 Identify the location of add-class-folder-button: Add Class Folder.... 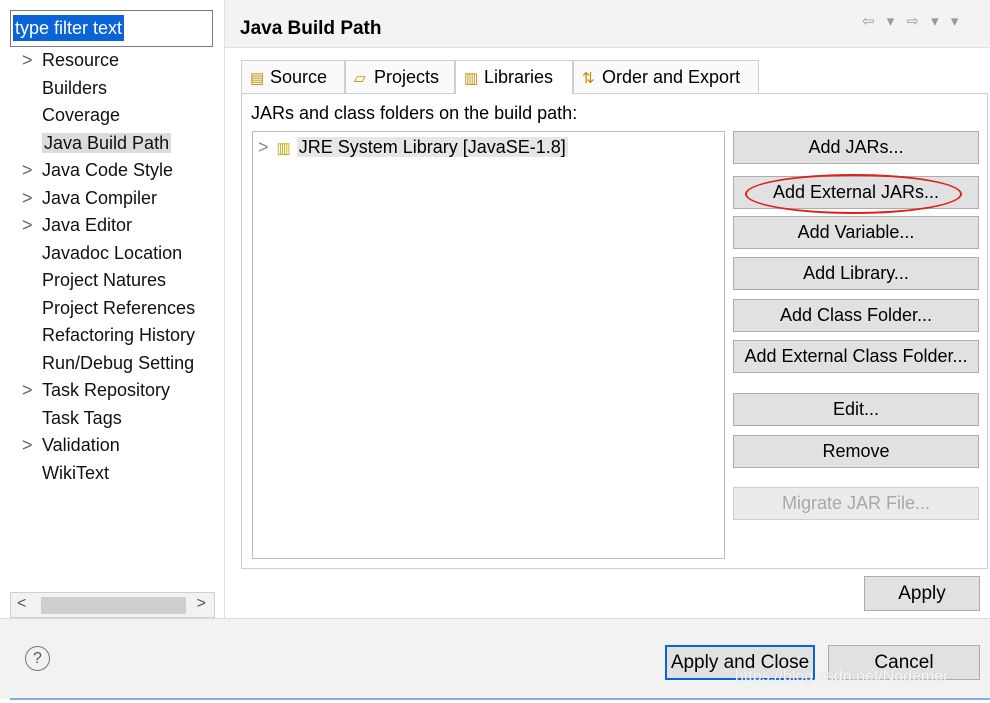
(856, 315).